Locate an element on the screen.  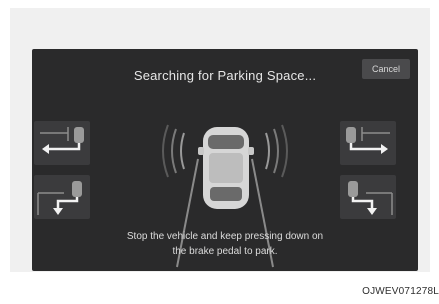
parallel-left-icon is located at coordinates (62, 140).